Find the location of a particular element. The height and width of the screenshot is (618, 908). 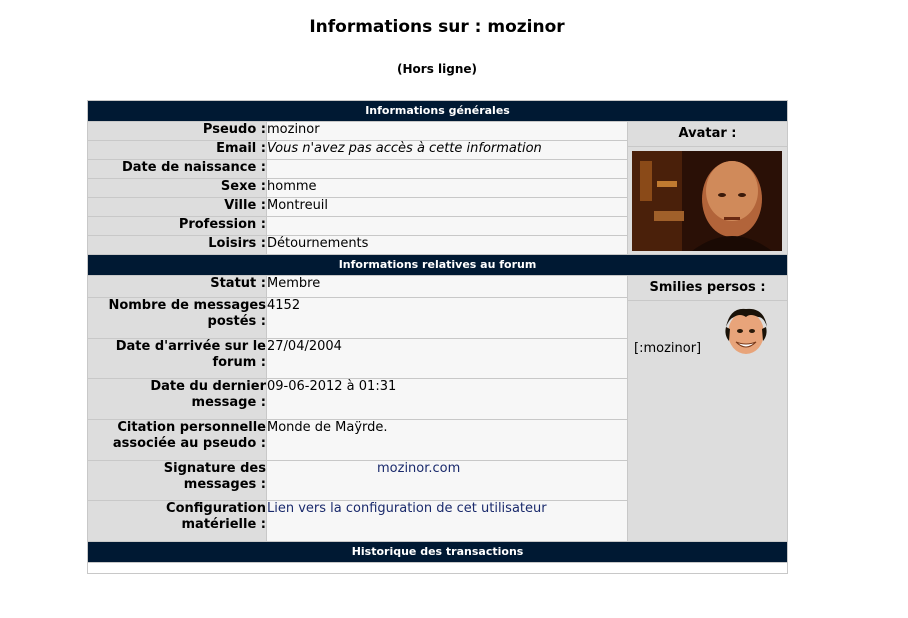

hobbies-label: Loisirs : is located at coordinates (177, 245).